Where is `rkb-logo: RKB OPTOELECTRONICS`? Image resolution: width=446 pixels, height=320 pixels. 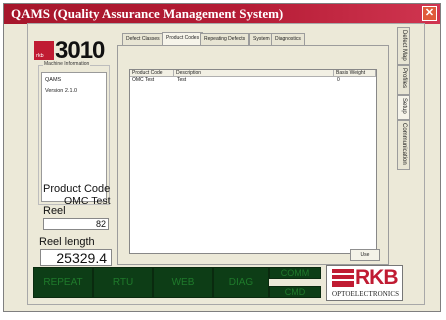 rkb-logo: RKB OPTOELECTRONICS is located at coordinates (364, 283).